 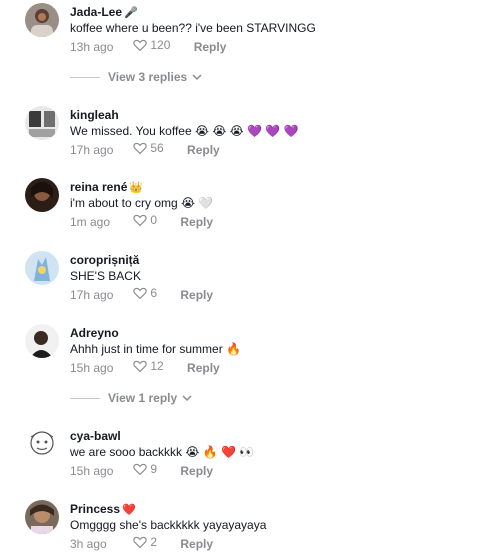 I want to click on comment-time: 1m ago, so click(x=90, y=222).